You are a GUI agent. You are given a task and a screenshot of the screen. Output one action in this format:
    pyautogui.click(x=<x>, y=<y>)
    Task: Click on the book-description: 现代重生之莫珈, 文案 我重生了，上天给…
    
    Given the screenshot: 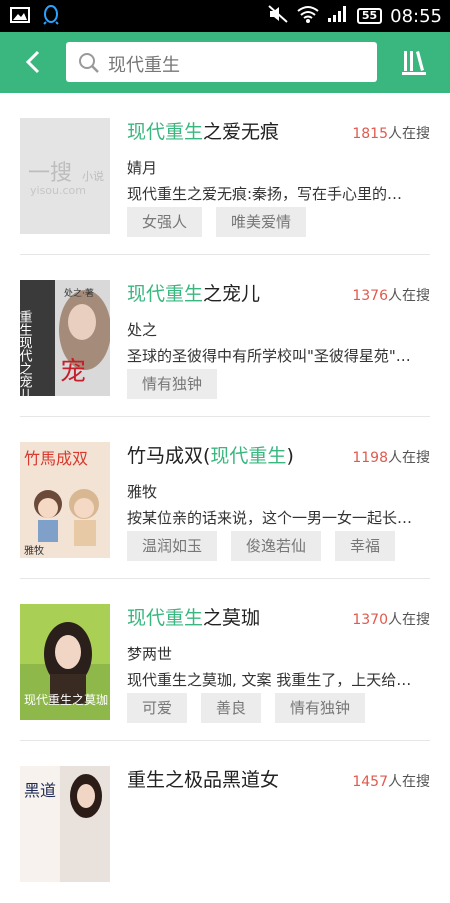 What is the action you would take?
    pyautogui.click(x=269, y=680)
    